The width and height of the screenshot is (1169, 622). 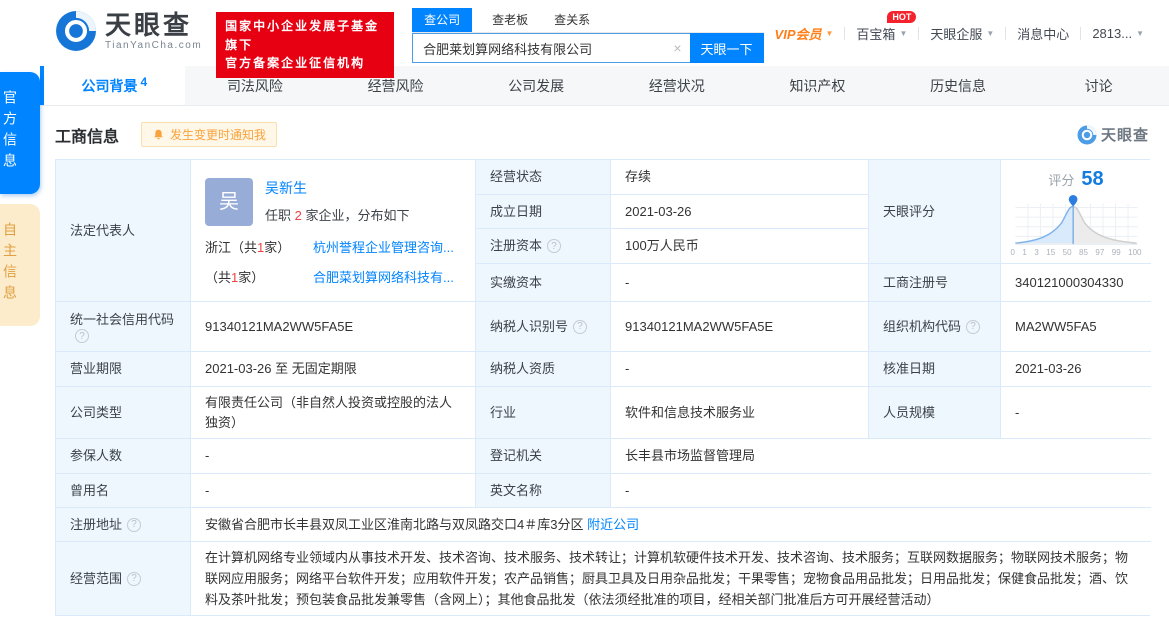 What do you see at coordinates (123, 327) in the screenshot?
I see `field-label-credit-code: 统一社会信用代码?` at bounding box center [123, 327].